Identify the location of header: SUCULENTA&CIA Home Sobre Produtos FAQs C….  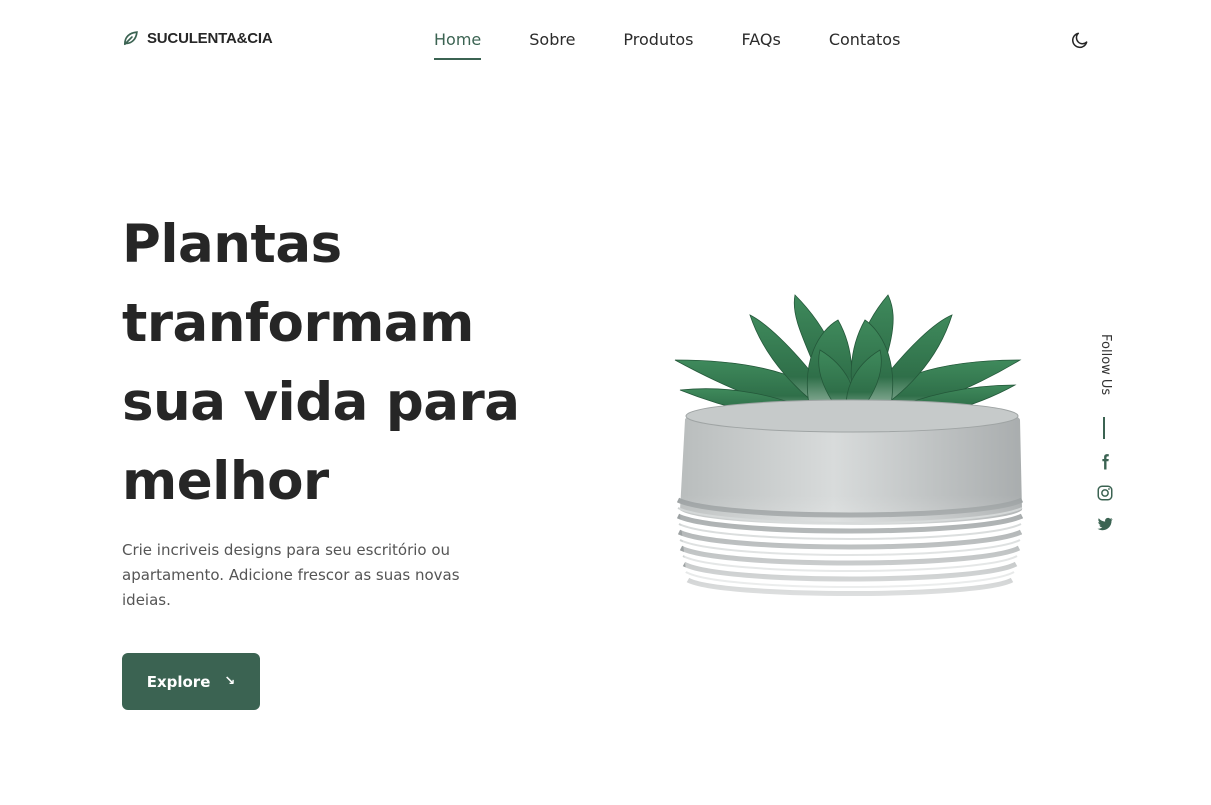
(605, 40).